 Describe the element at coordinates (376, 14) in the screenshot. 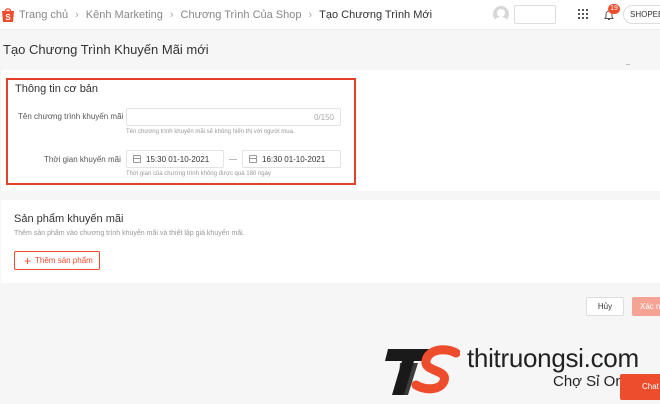

I see `breadcrumb-current: Tạo Chương Trình Mới` at that location.